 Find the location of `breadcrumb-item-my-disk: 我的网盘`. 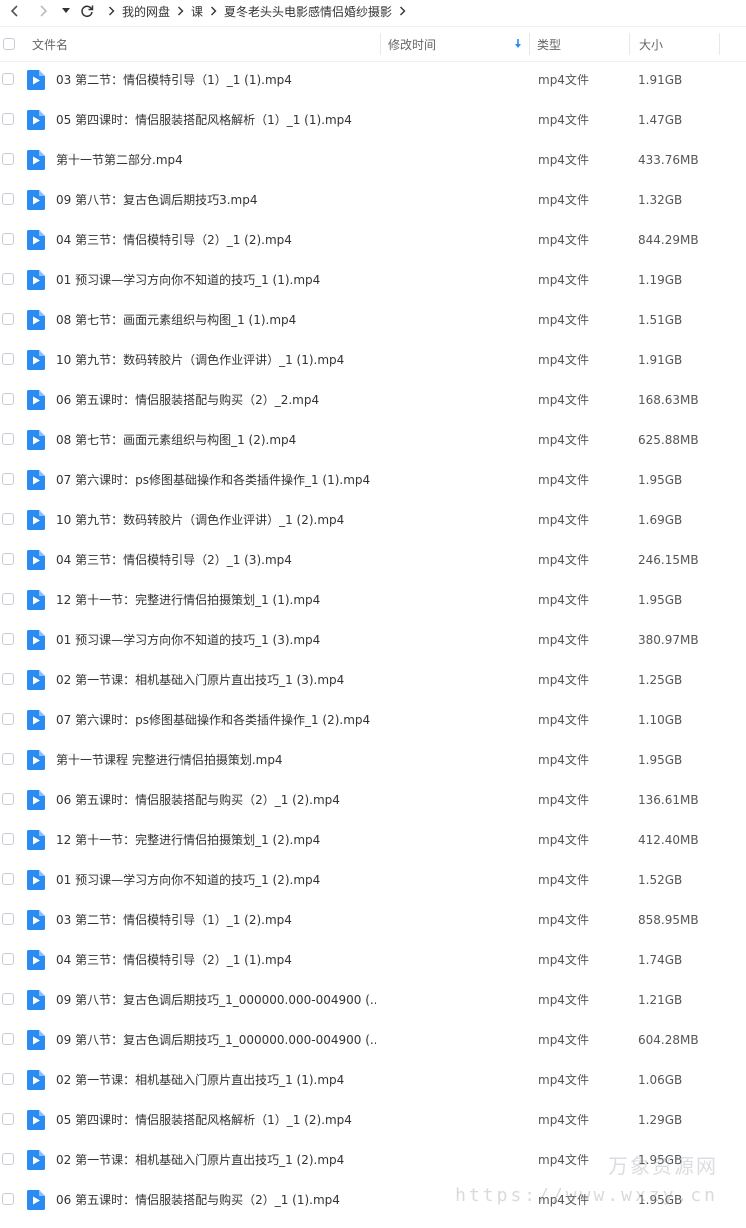

breadcrumb-item-my-disk: 我的网盘 is located at coordinates (146, 11).